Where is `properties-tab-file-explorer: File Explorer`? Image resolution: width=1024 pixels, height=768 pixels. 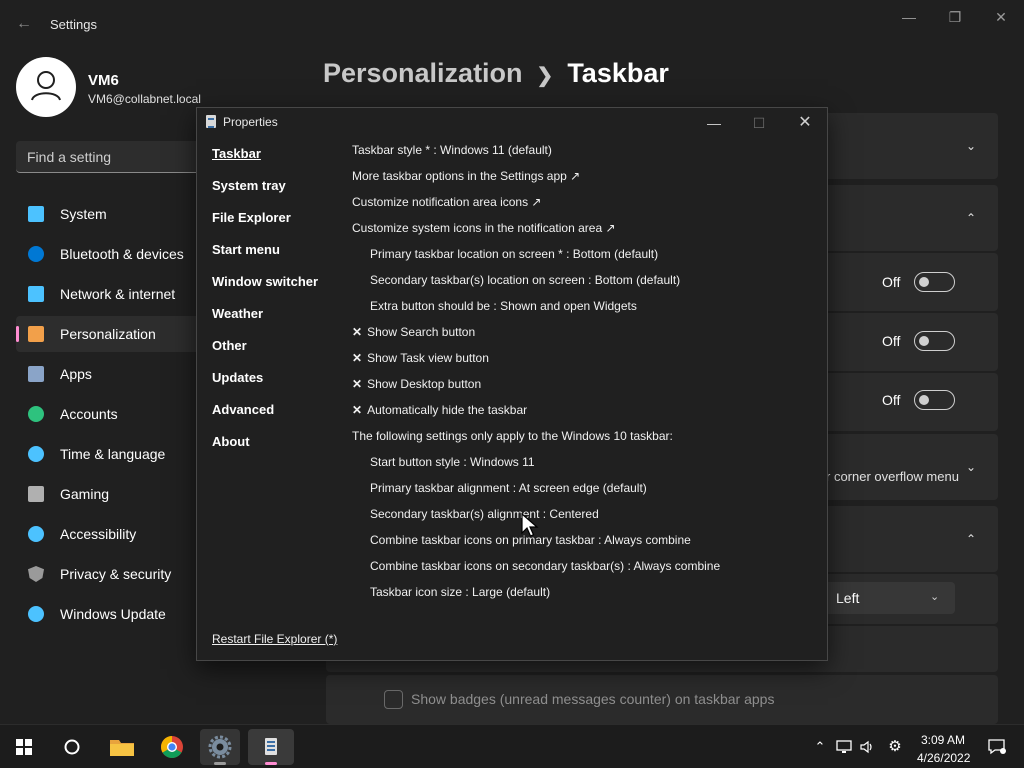 properties-tab-file-explorer: File Explorer is located at coordinates (251, 217).